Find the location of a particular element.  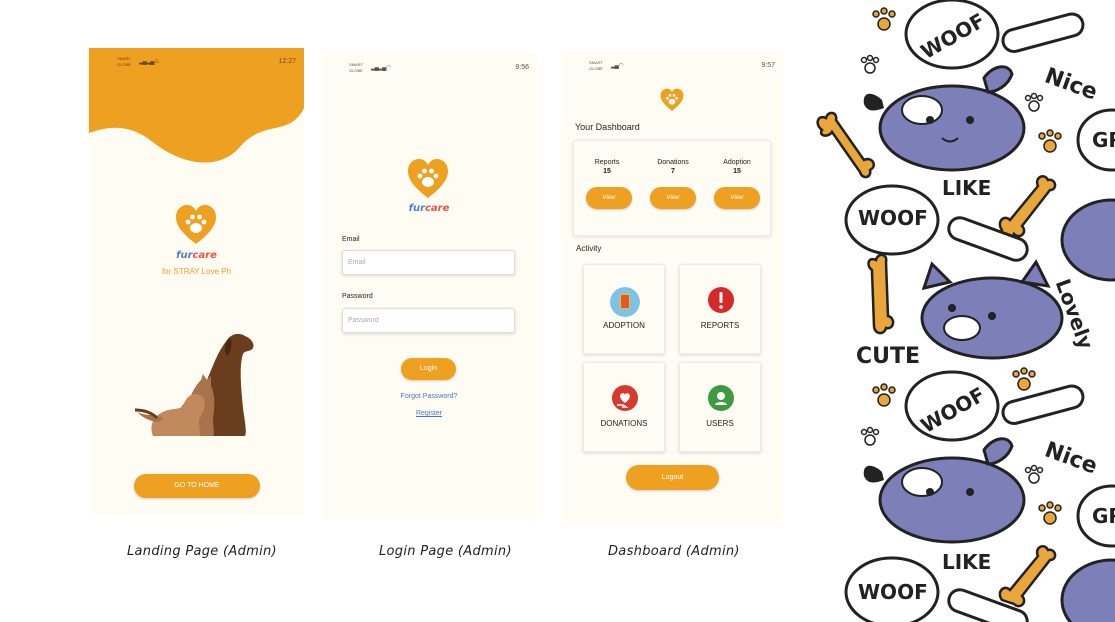

adoption-icon is located at coordinates (625, 302).